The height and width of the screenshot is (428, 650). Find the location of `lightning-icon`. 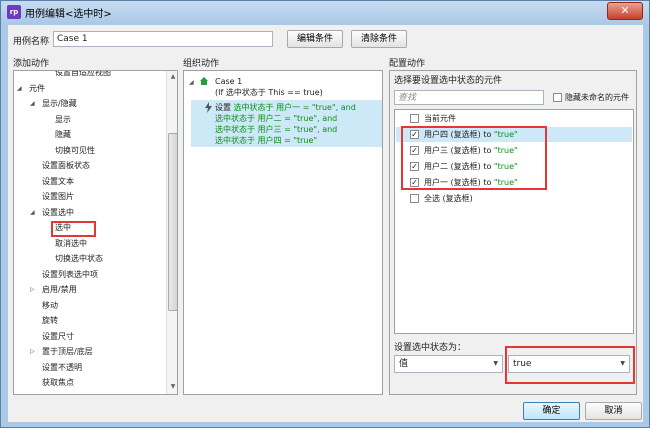

lightning-icon is located at coordinates (208, 107).